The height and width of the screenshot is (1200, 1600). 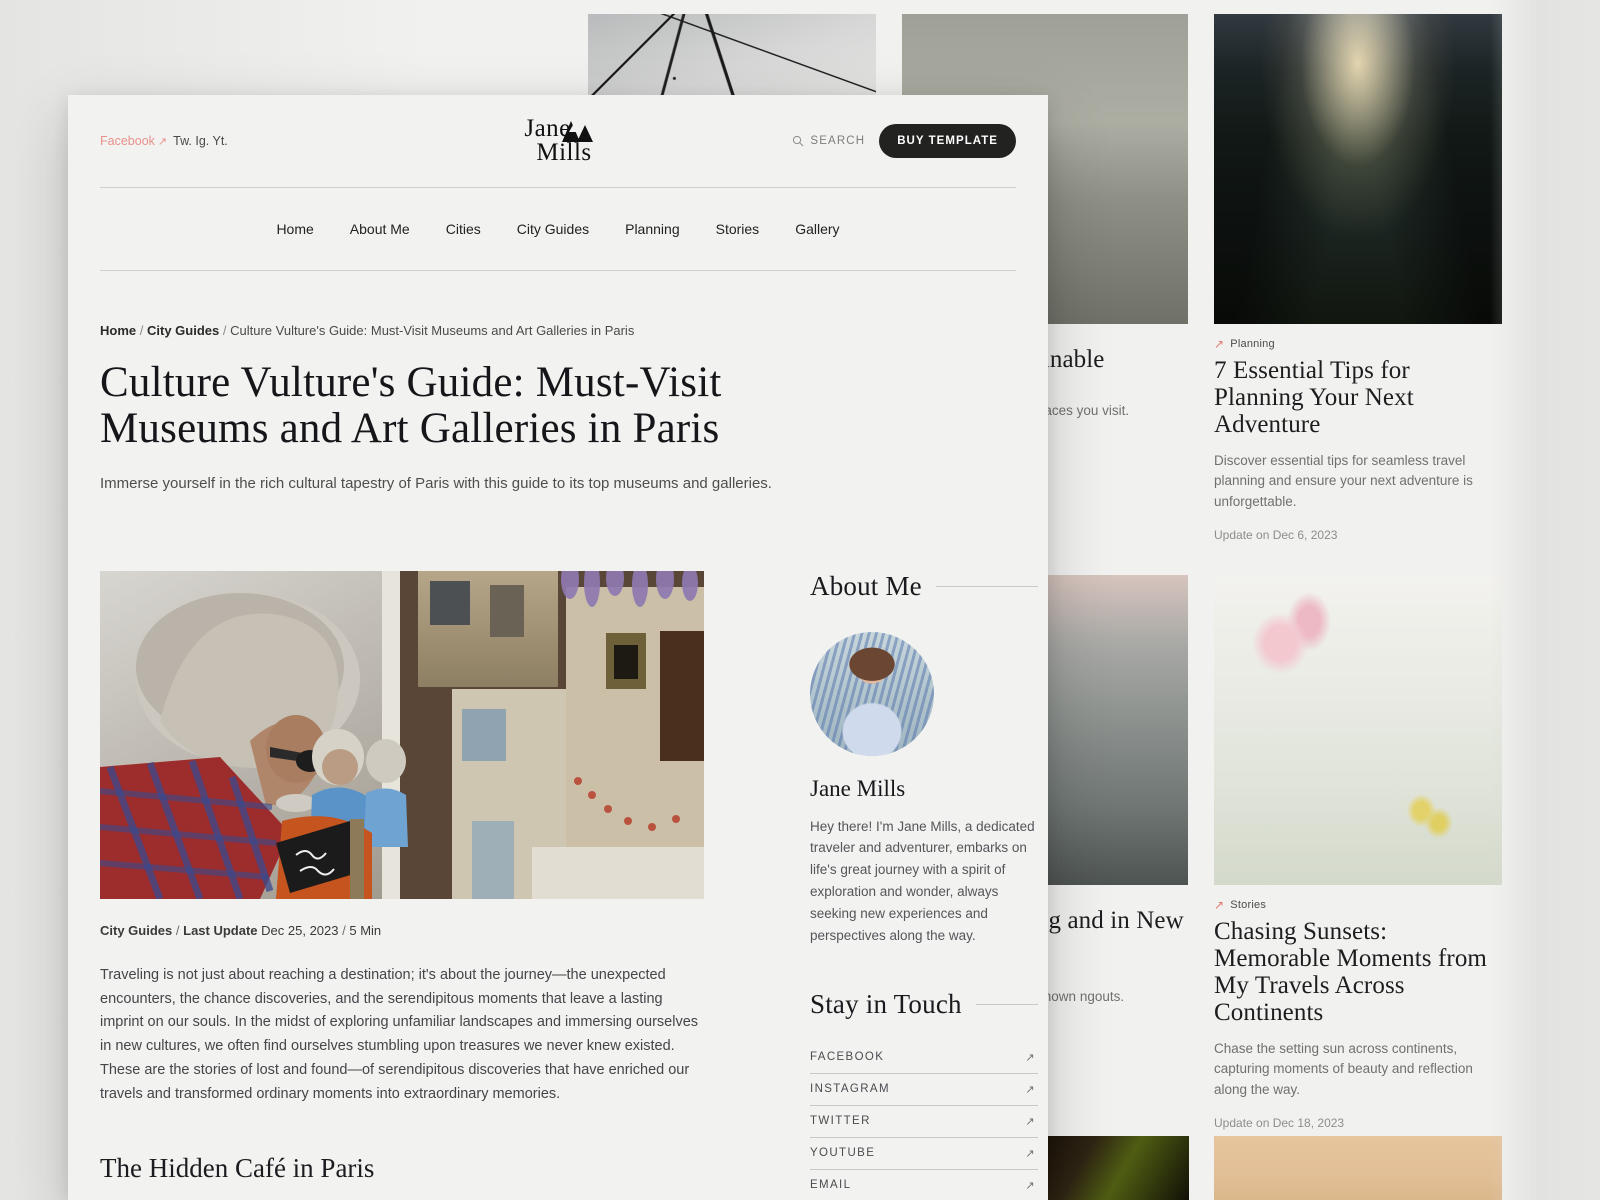 I want to click on meta-update-label: Last Update, so click(x=220, y=930).